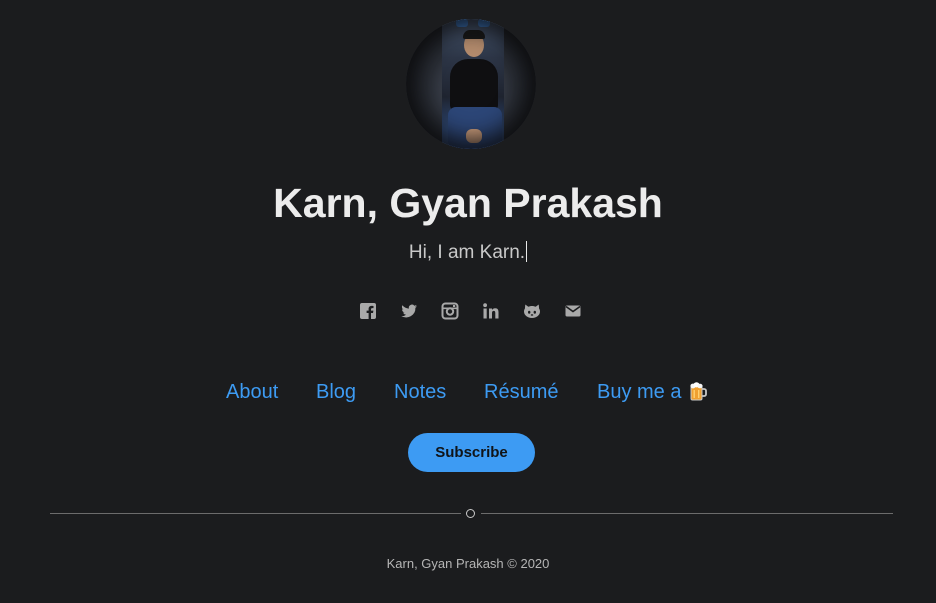 The image size is (936, 603). Describe the element at coordinates (468, 203) in the screenshot. I see `page-title: Karn, Gyan Prakash` at that location.